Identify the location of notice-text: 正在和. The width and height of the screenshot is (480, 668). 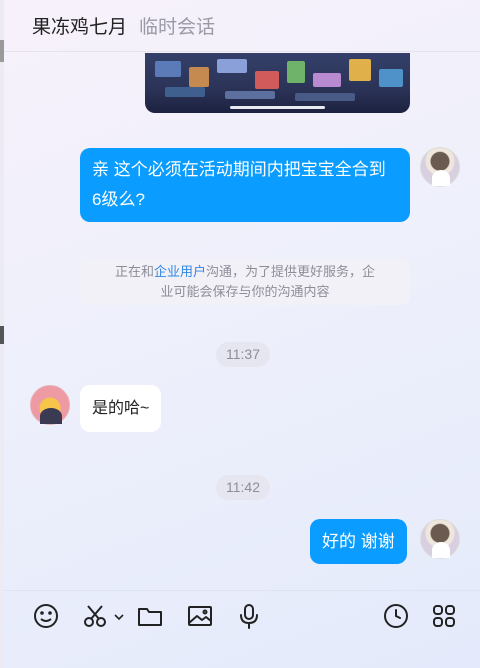
(134, 271).